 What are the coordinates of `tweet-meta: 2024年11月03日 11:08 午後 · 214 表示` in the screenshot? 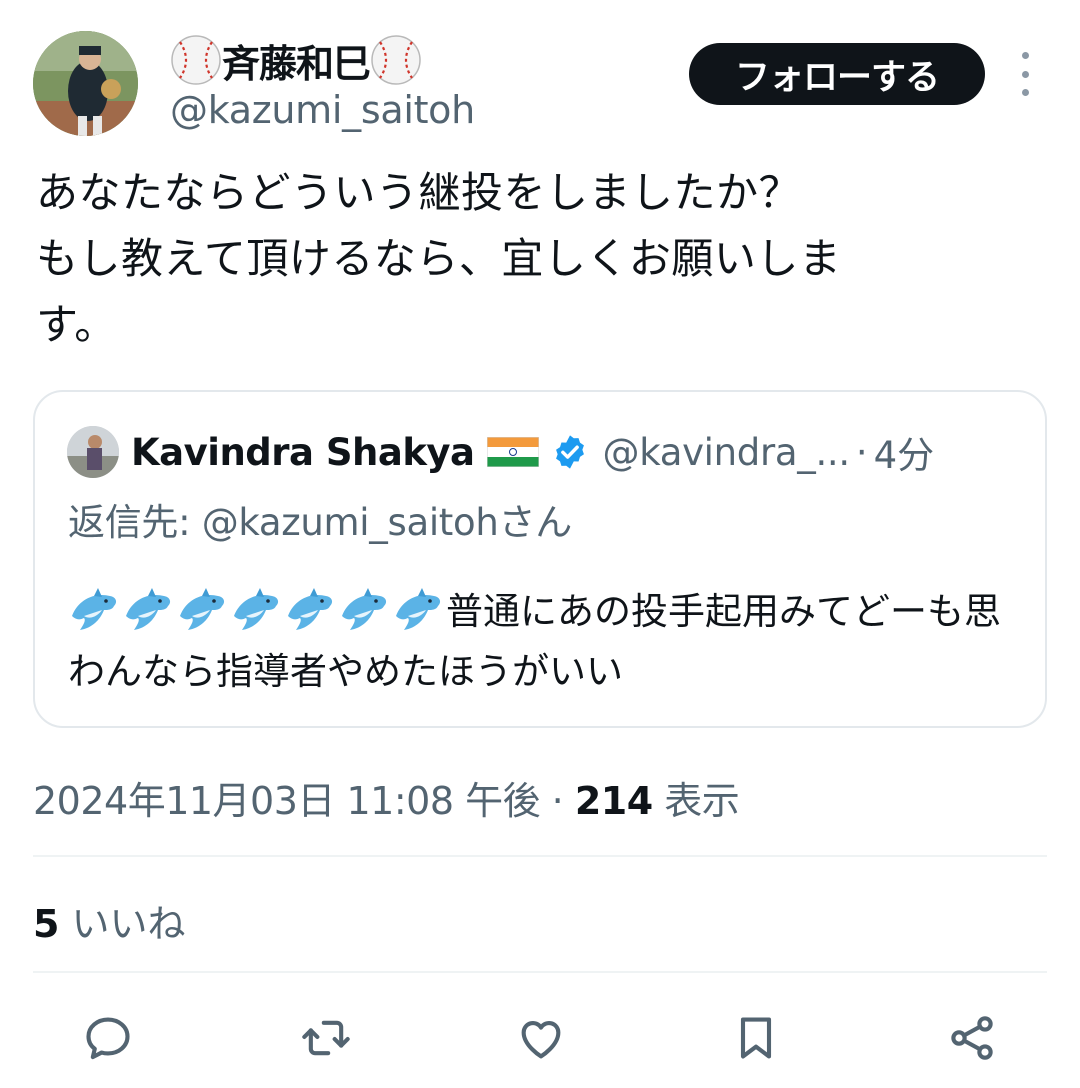 It's located at (386, 797).